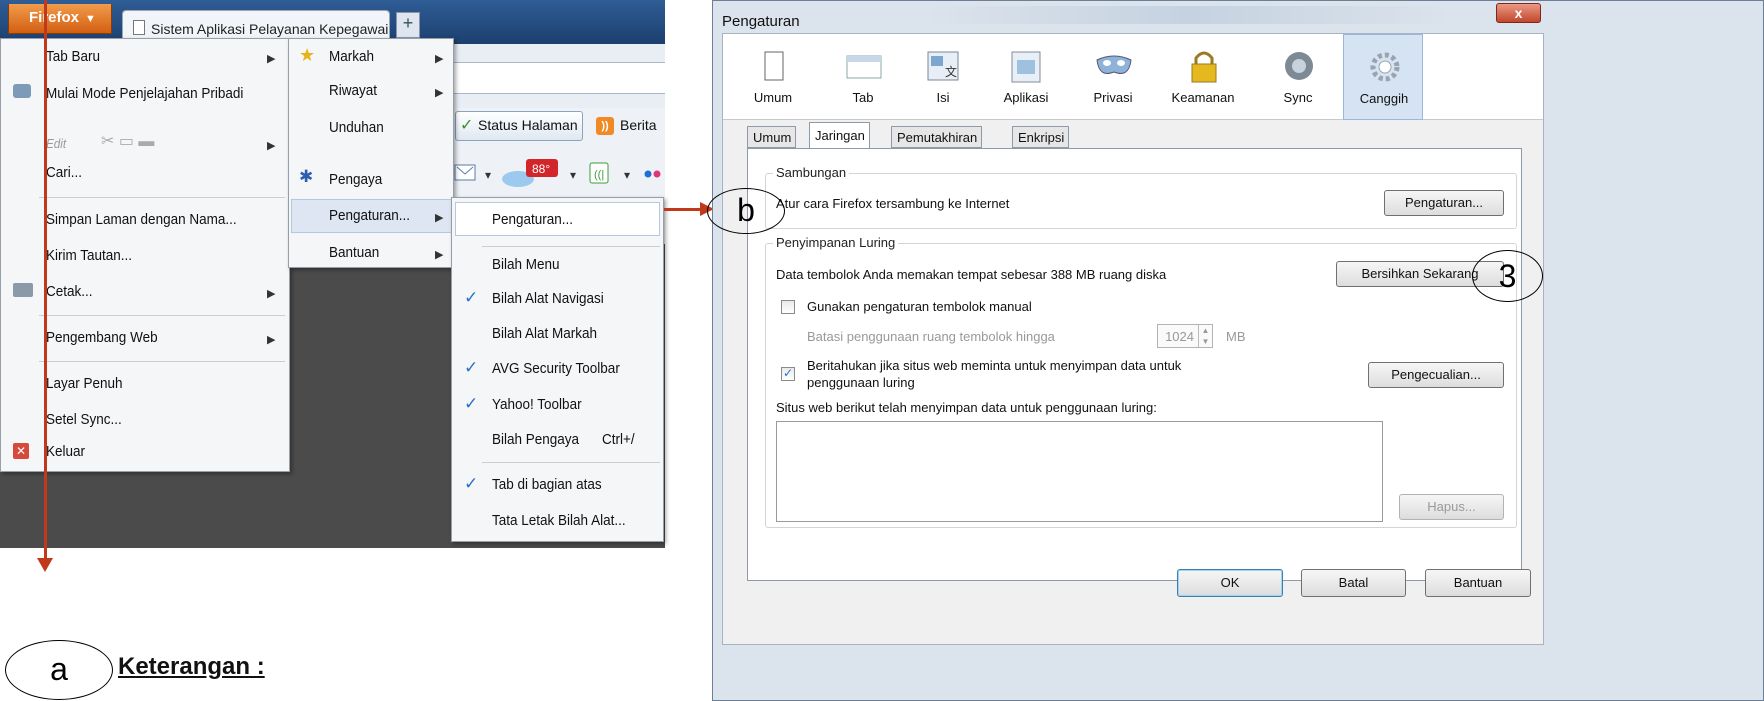 The height and width of the screenshot is (701, 1764). I want to click on notify-offline-checkbox: ✓, so click(788, 374).